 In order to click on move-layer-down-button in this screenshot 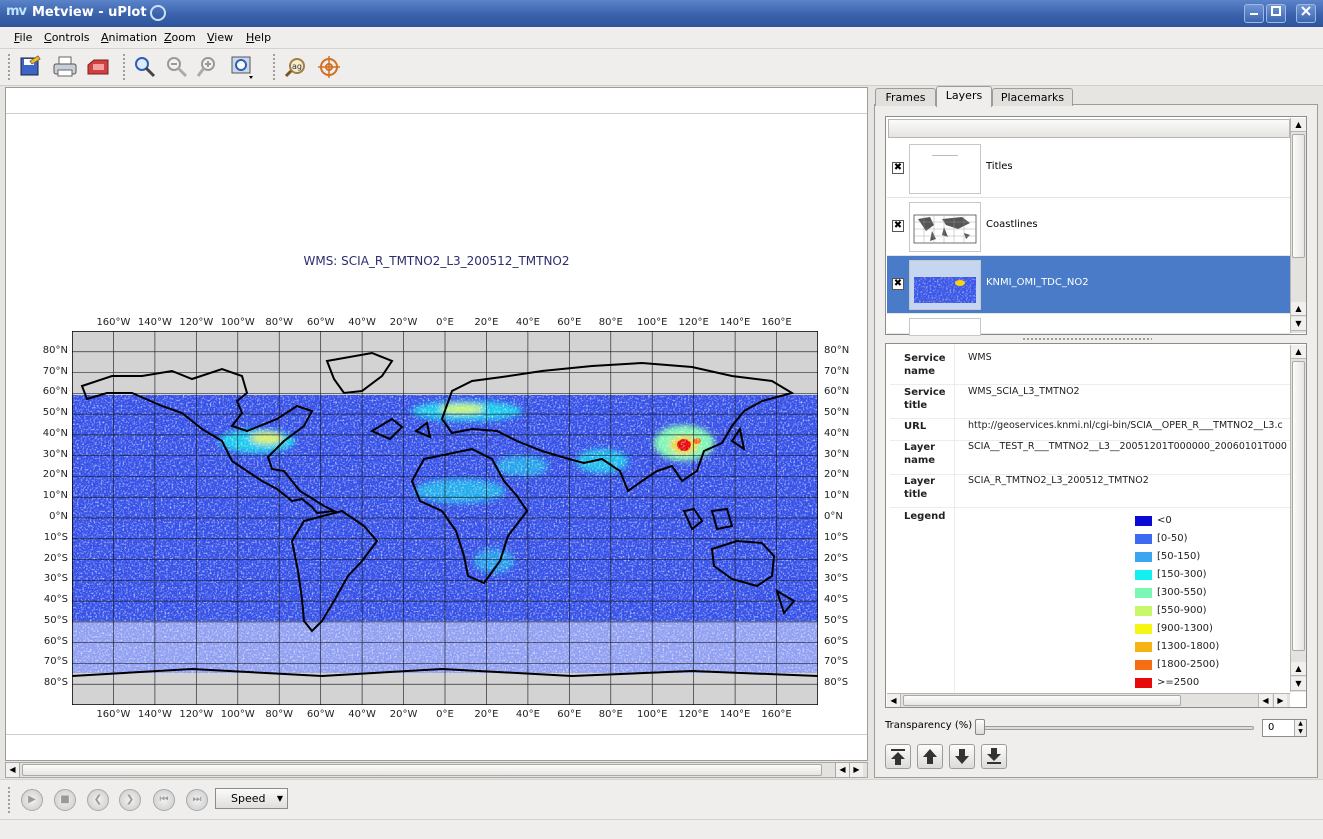, I will do `click(962, 756)`.